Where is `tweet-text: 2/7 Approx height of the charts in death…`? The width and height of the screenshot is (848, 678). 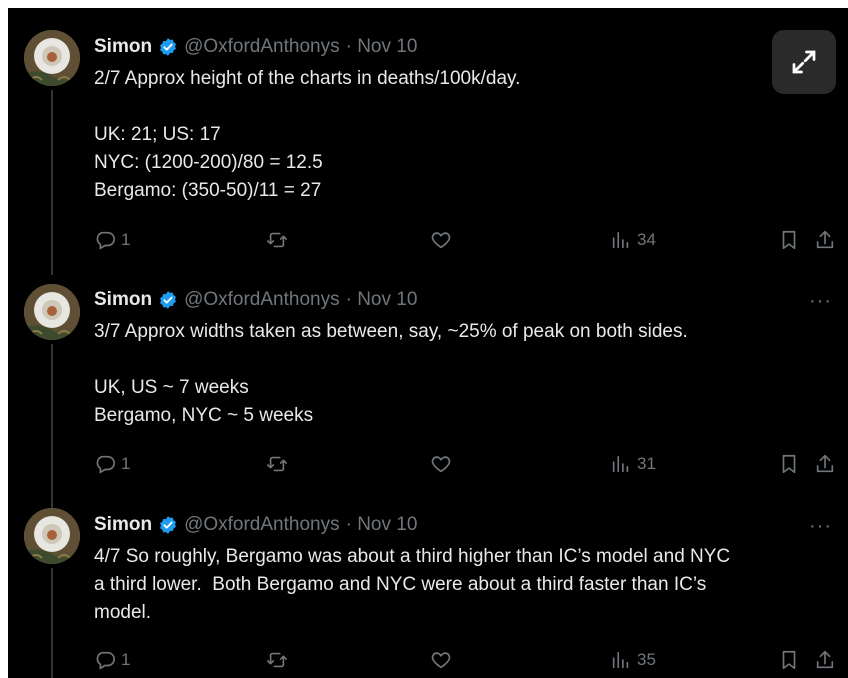 tweet-text: 2/7 Approx height of the charts in death… is located at coordinates (307, 134).